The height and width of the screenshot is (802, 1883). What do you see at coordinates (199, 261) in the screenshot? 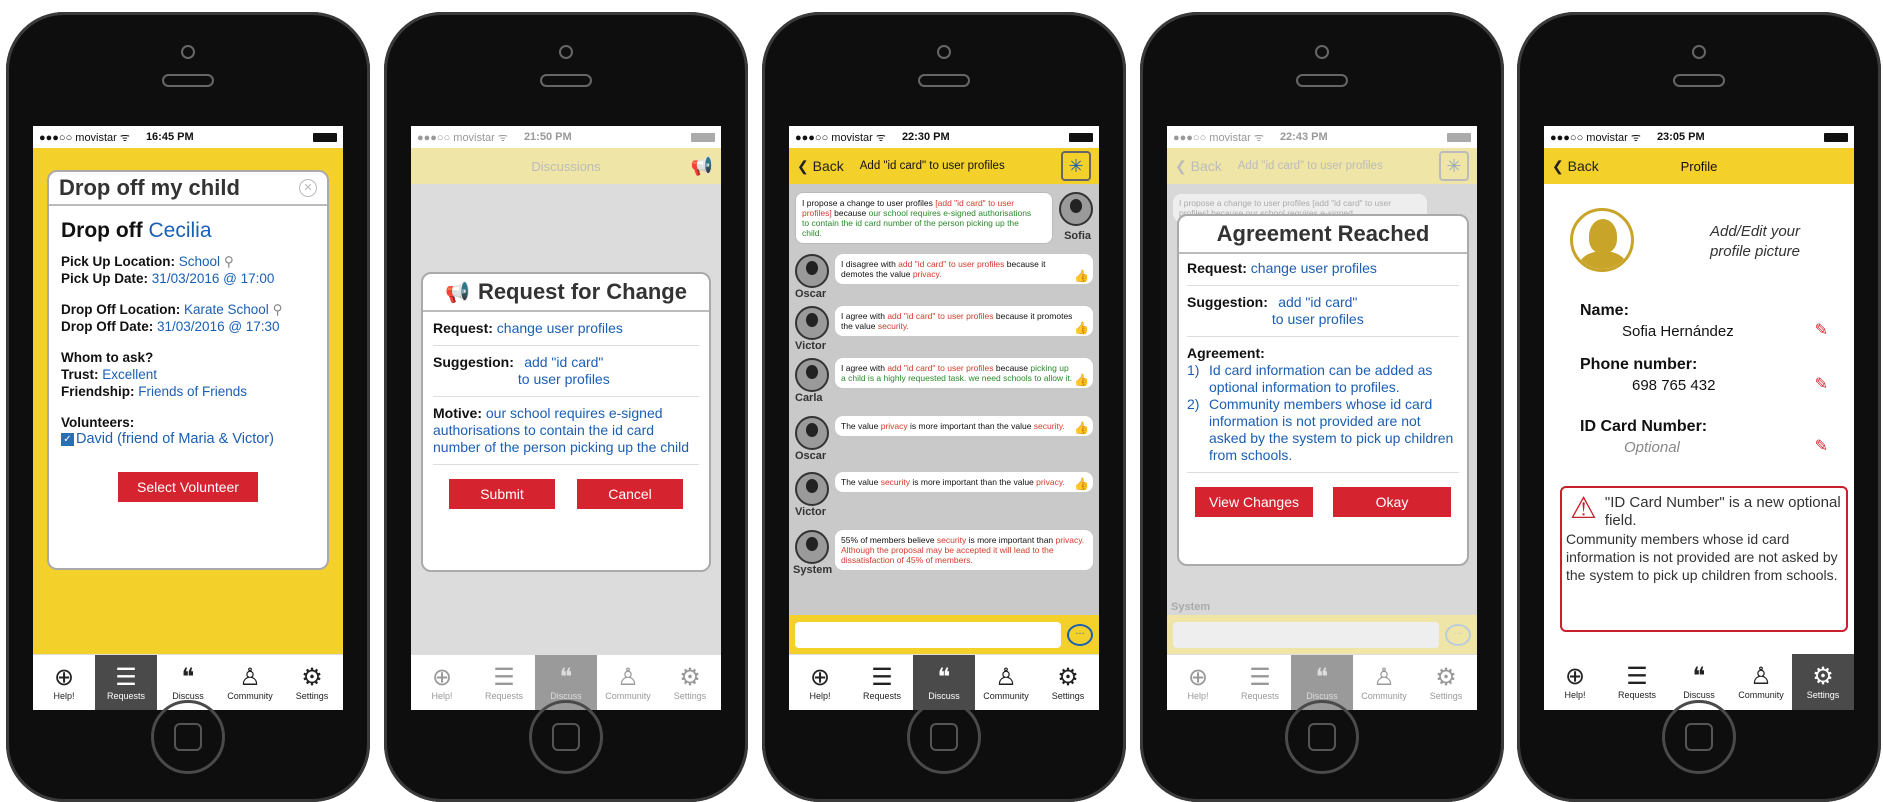
I see `pickup-location: School` at bounding box center [199, 261].